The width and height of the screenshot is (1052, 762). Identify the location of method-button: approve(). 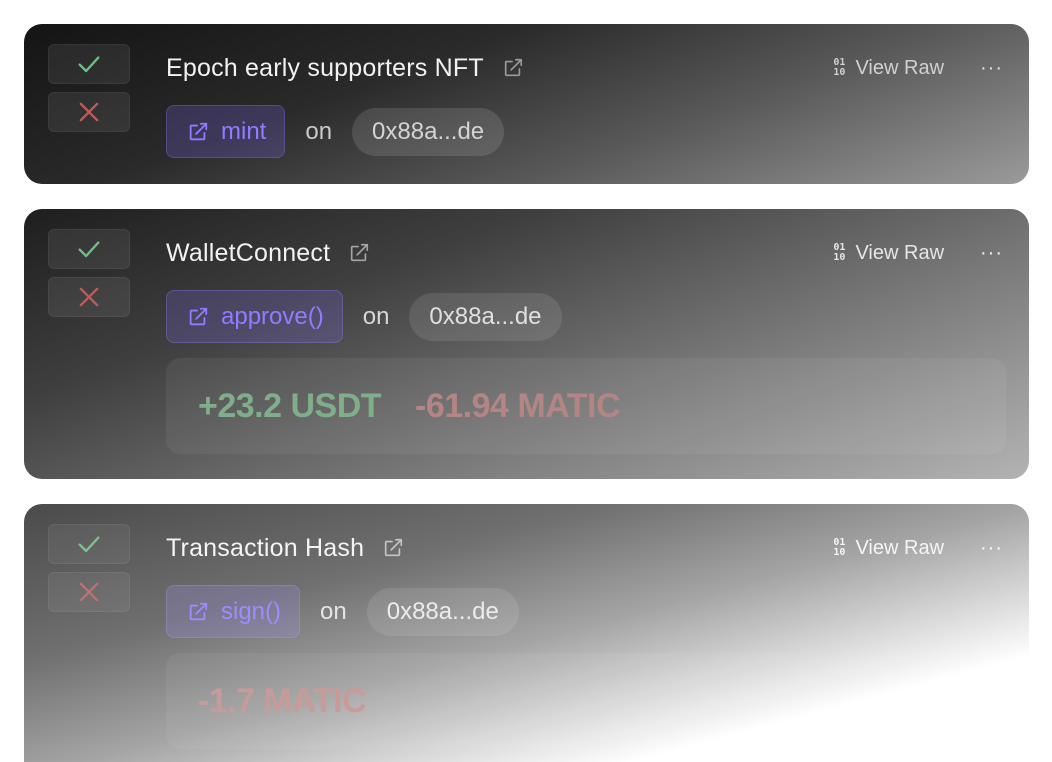
(254, 316).